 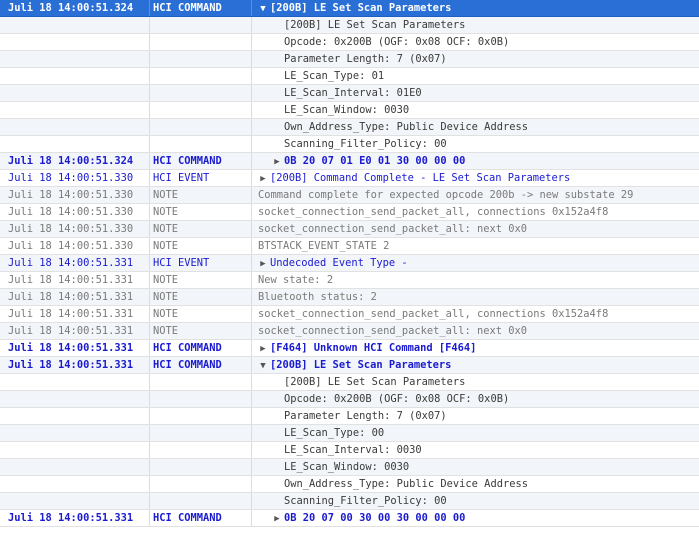 I want to click on log-message-cell: New state: 2, so click(x=475, y=280).